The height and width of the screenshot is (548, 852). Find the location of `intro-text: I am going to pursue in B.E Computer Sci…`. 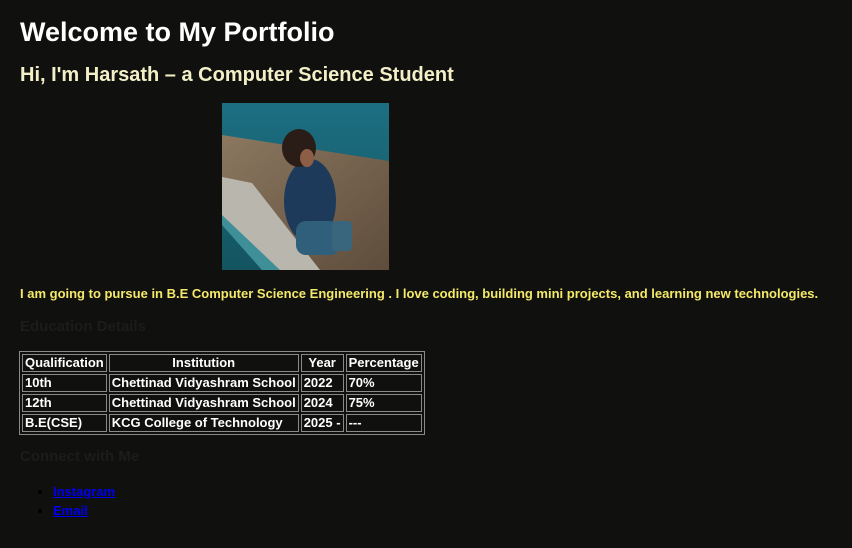

intro-text: I am going to pursue in B.E Computer Sci… is located at coordinates (419, 293).